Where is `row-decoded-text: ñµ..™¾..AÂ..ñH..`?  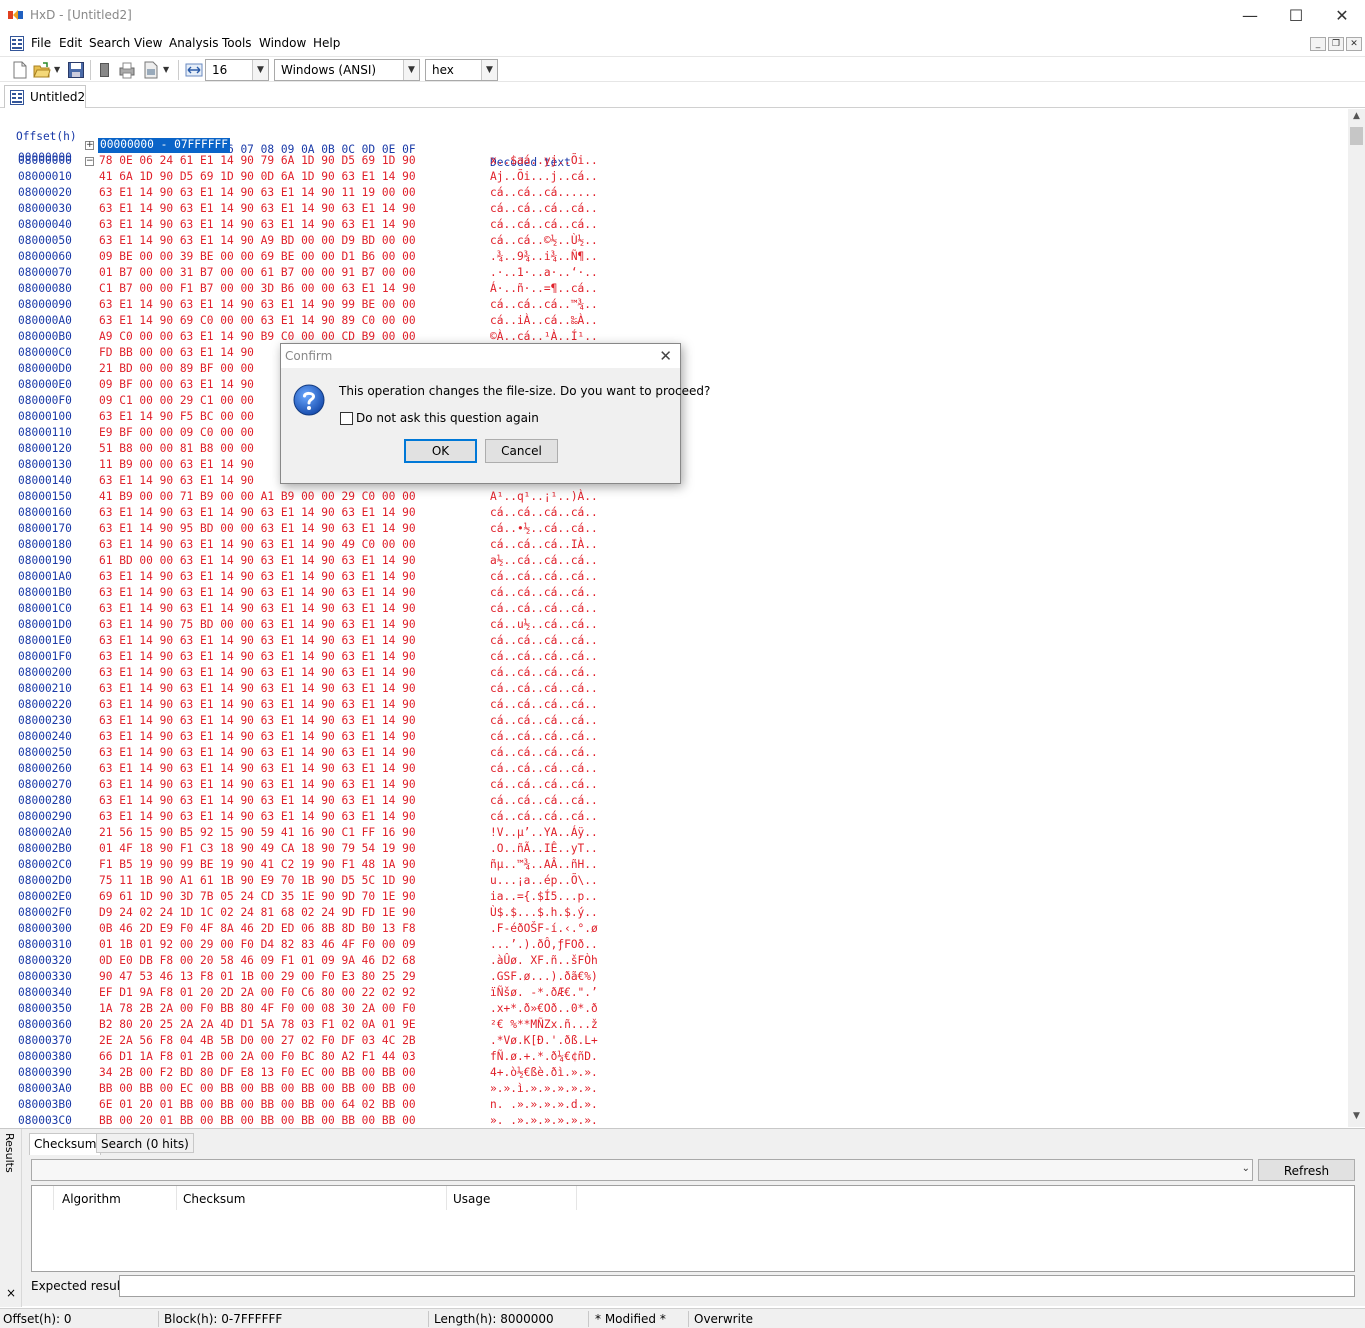
row-decoded-text: ñµ..™¾..AÂ..ñH.. is located at coordinates (544, 864).